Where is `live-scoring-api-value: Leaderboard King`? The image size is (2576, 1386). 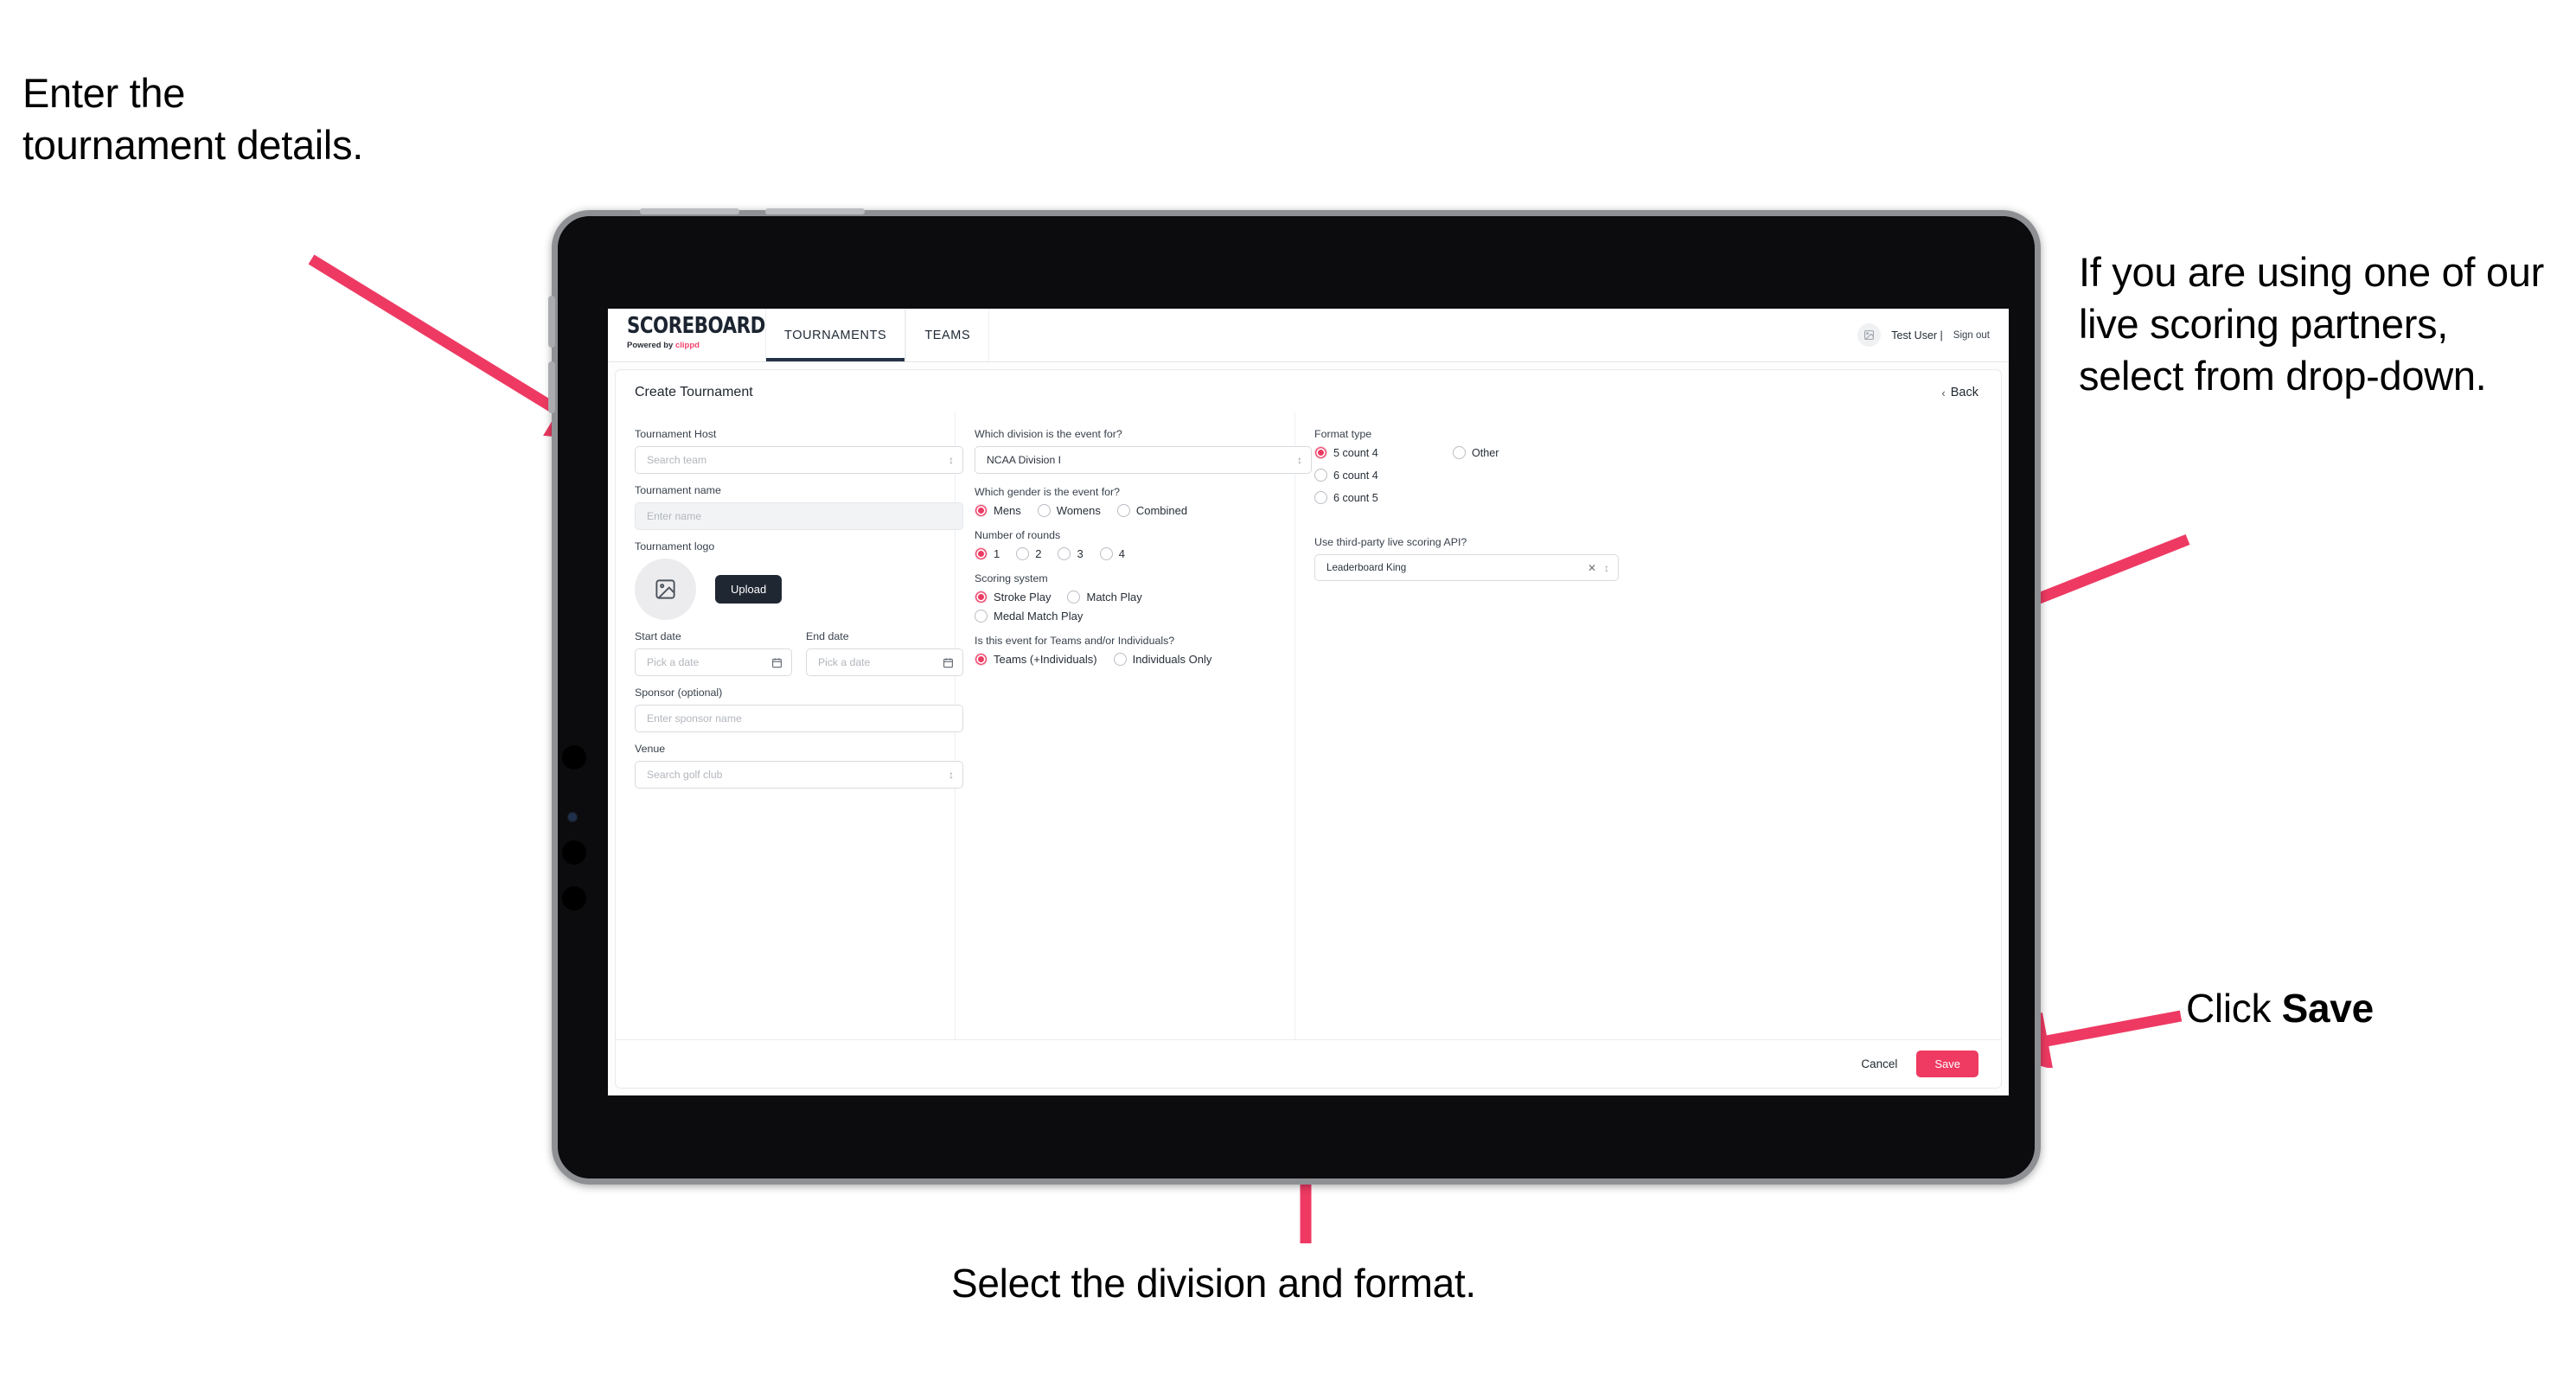 live-scoring-api-value: Leaderboard King is located at coordinates (1366, 568).